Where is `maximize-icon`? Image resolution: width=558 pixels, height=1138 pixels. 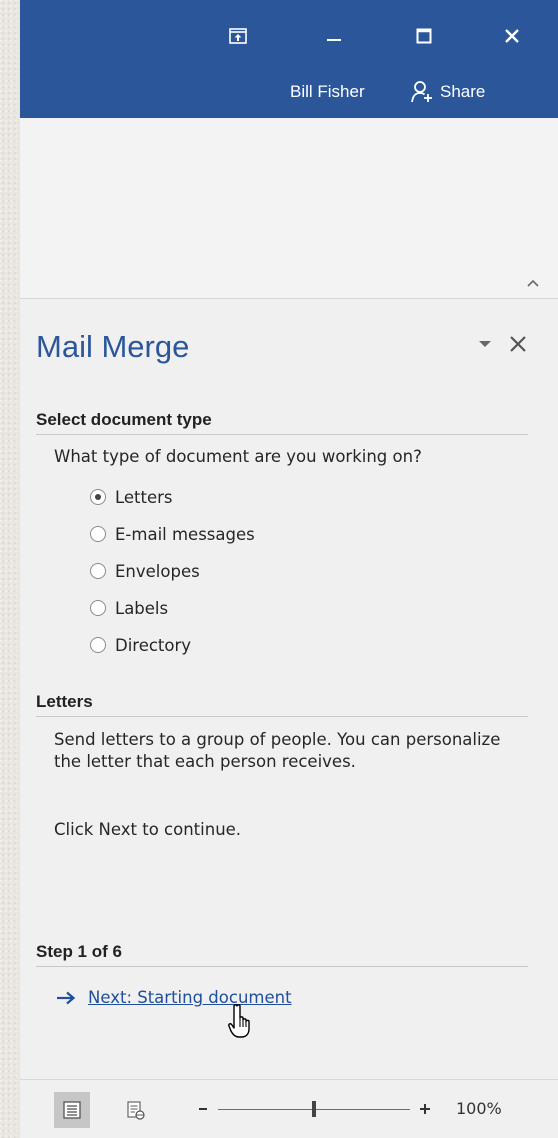
maximize-icon is located at coordinates (424, 36).